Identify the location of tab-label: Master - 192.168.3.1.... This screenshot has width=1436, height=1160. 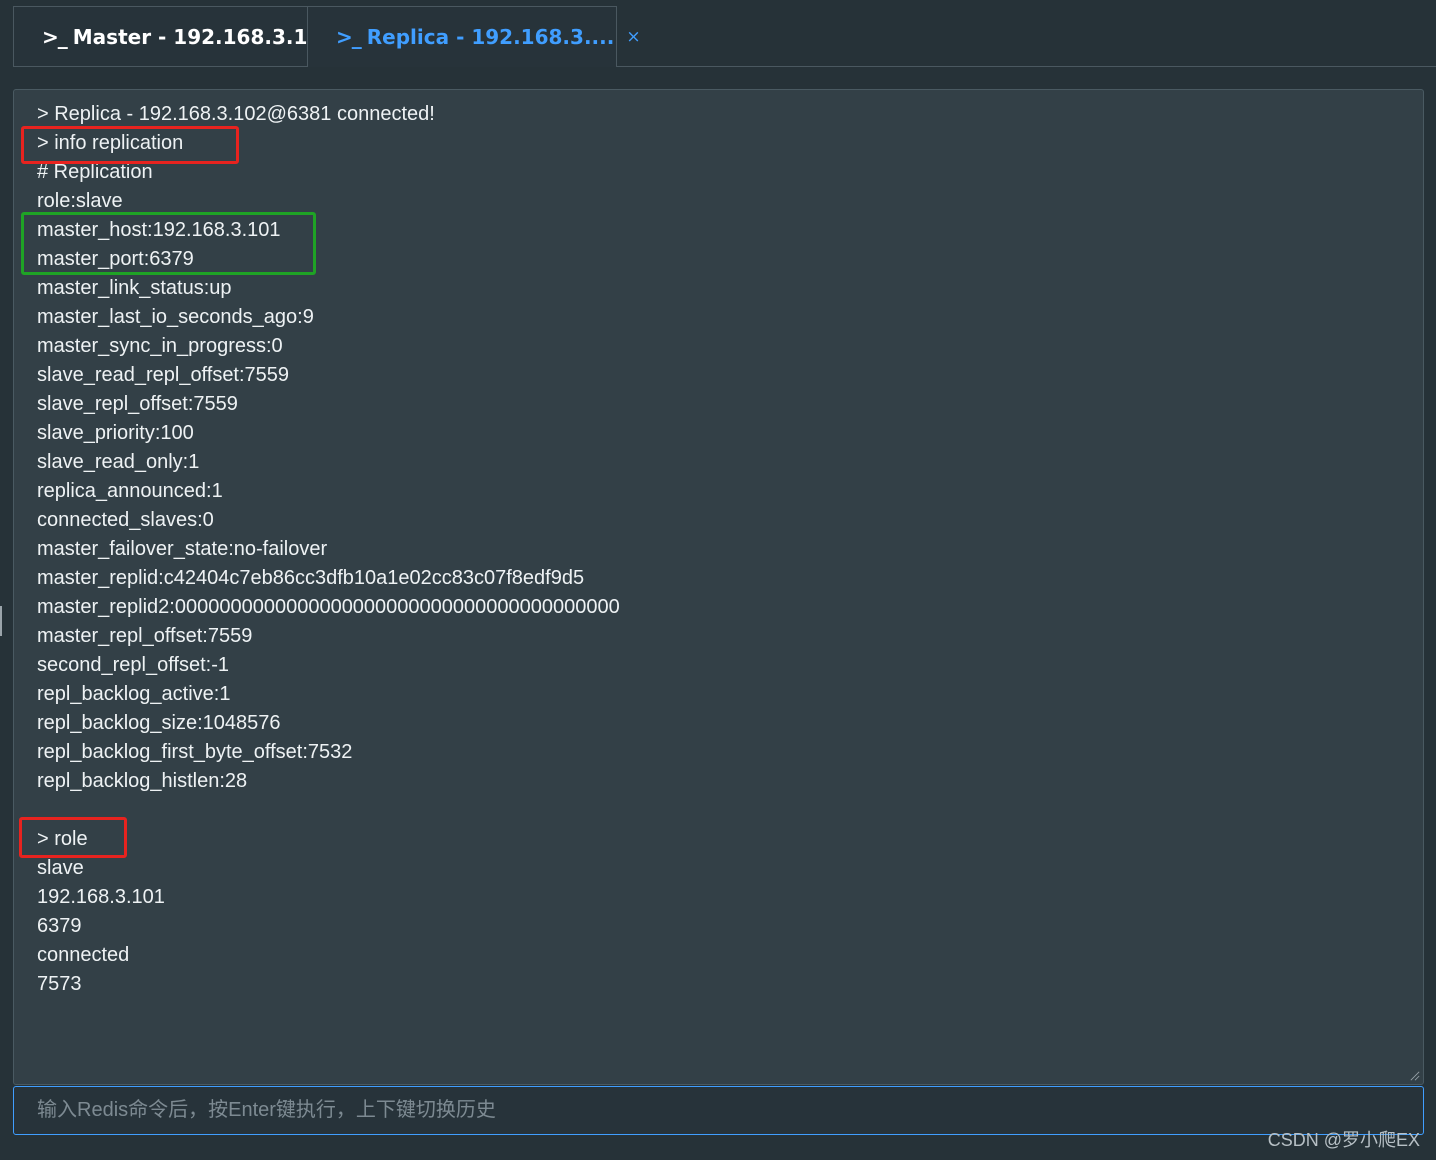
(201, 36).